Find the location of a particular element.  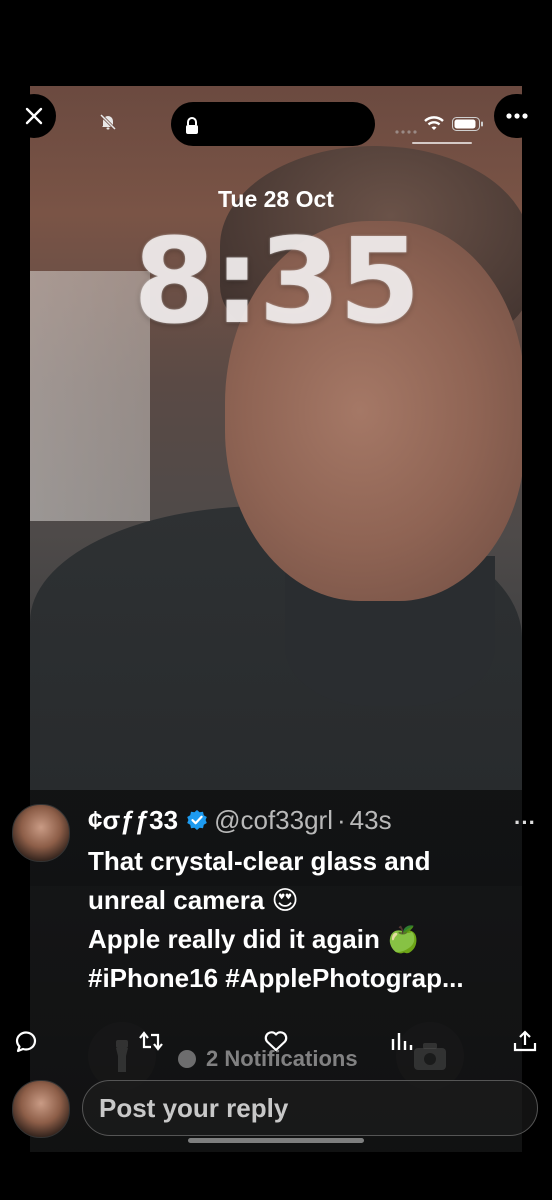

tweet-header: ¢σƒƒ33 @cof33grl · 43s is located at coordinates (240, 820).